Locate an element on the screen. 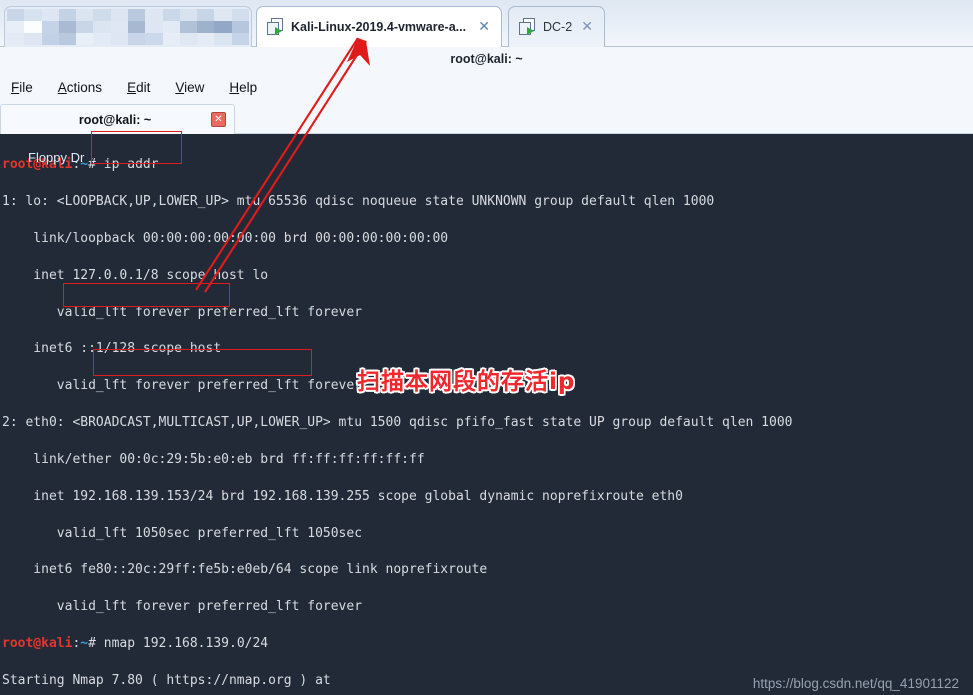  menu-item-file: File is located at coordinates (22, 87).